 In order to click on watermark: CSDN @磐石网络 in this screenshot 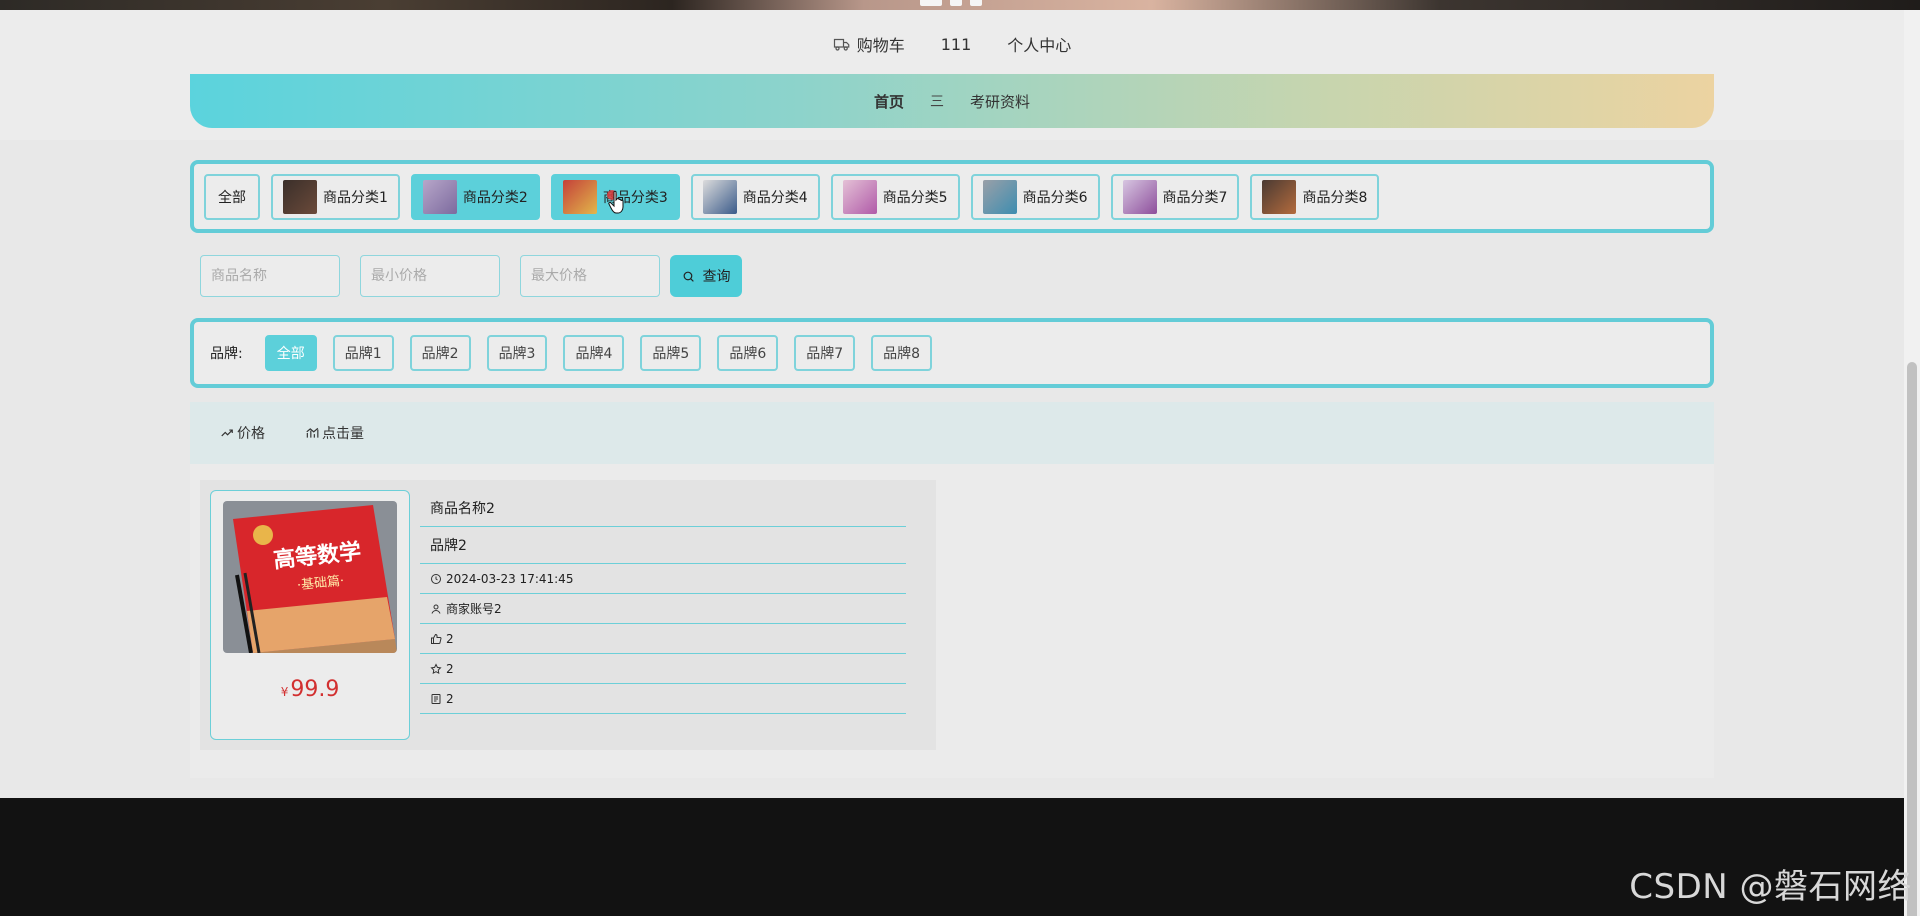, I will do `click(1770, 887)`.